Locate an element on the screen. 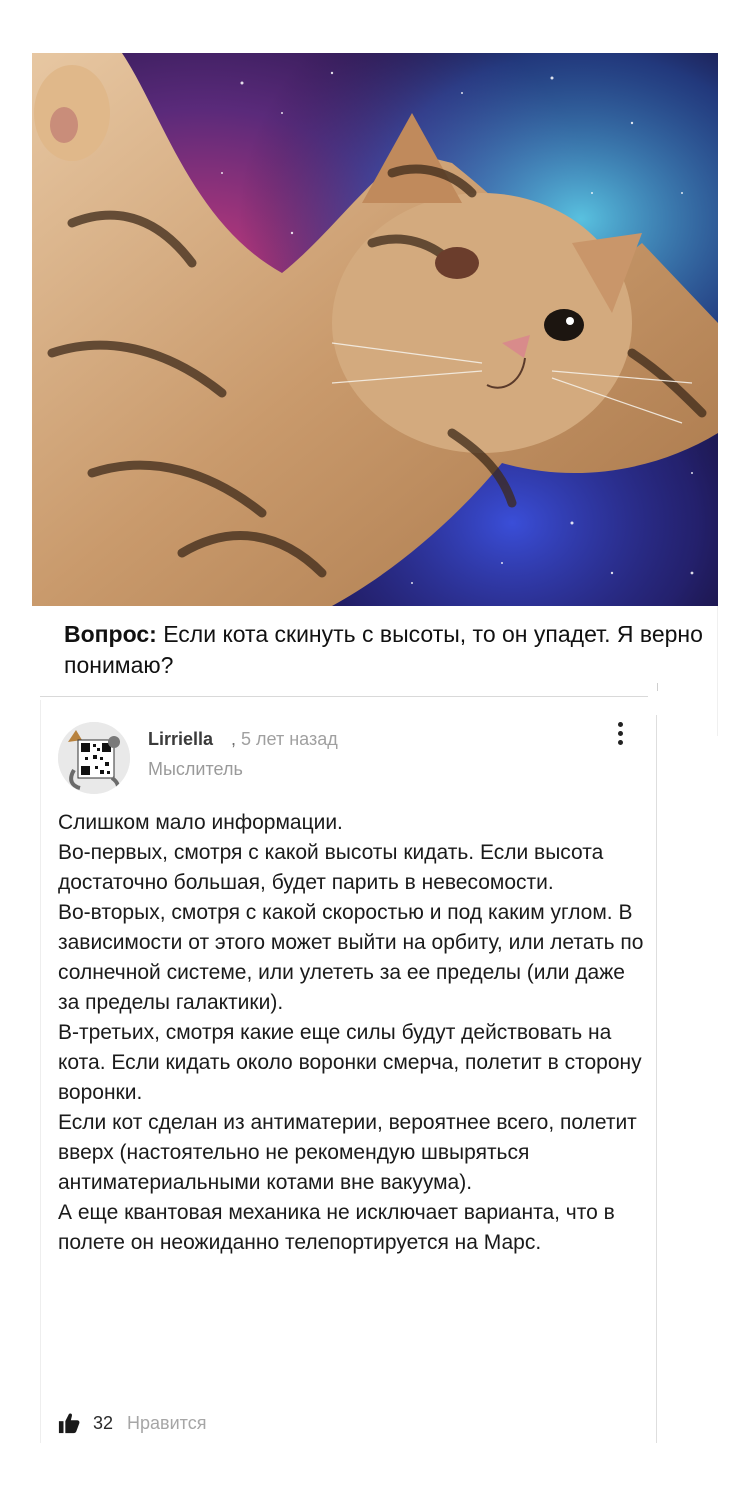 This screenshot has width=750, height=1500. border-line is located at coordinates (717, 671).